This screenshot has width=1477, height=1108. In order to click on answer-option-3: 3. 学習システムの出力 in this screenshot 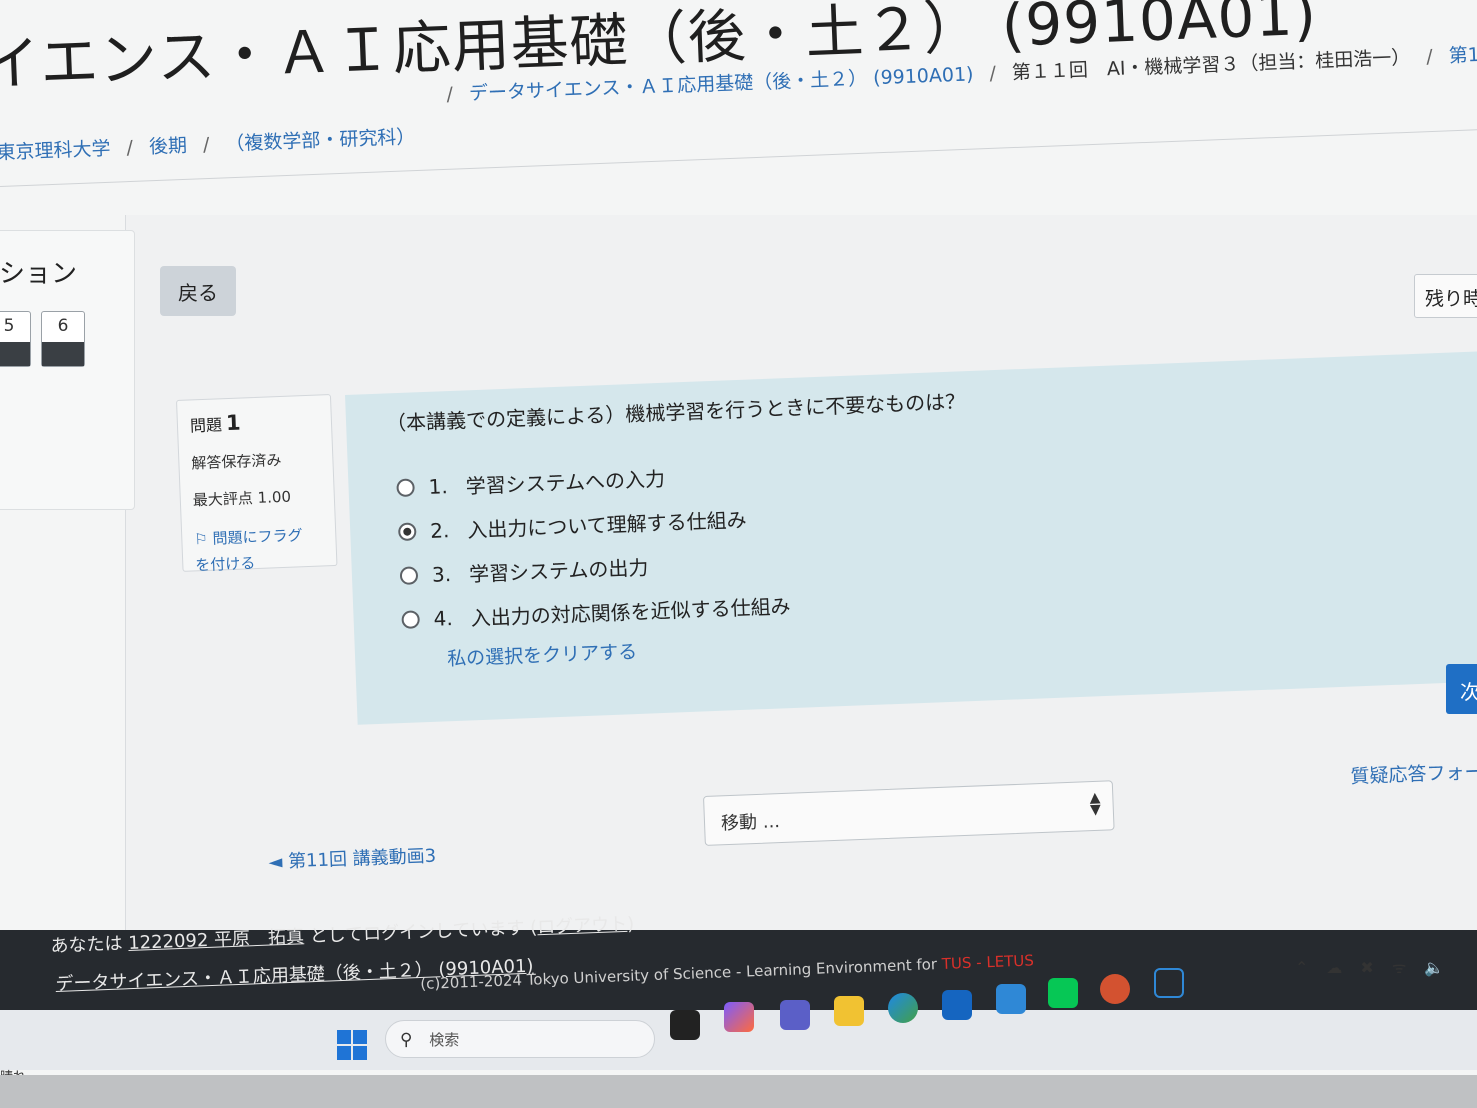, I will do `click(524, 570)`.